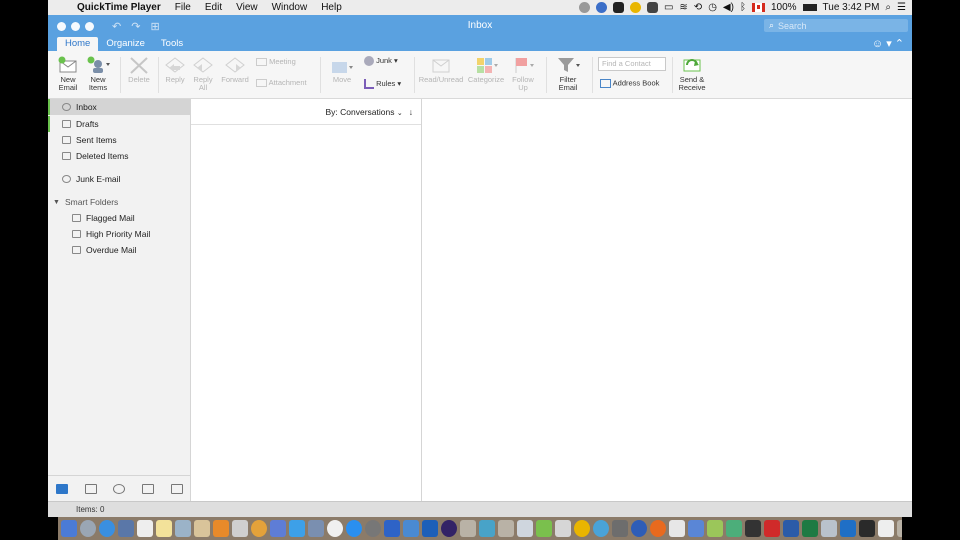 Image resolution: width=960 pixels, height=540 pixels. What do you see at coordinates (119, 156) in the screenshot?
I see `folder-deleted-items: Deleted Items` at bounding box center [119, 156].